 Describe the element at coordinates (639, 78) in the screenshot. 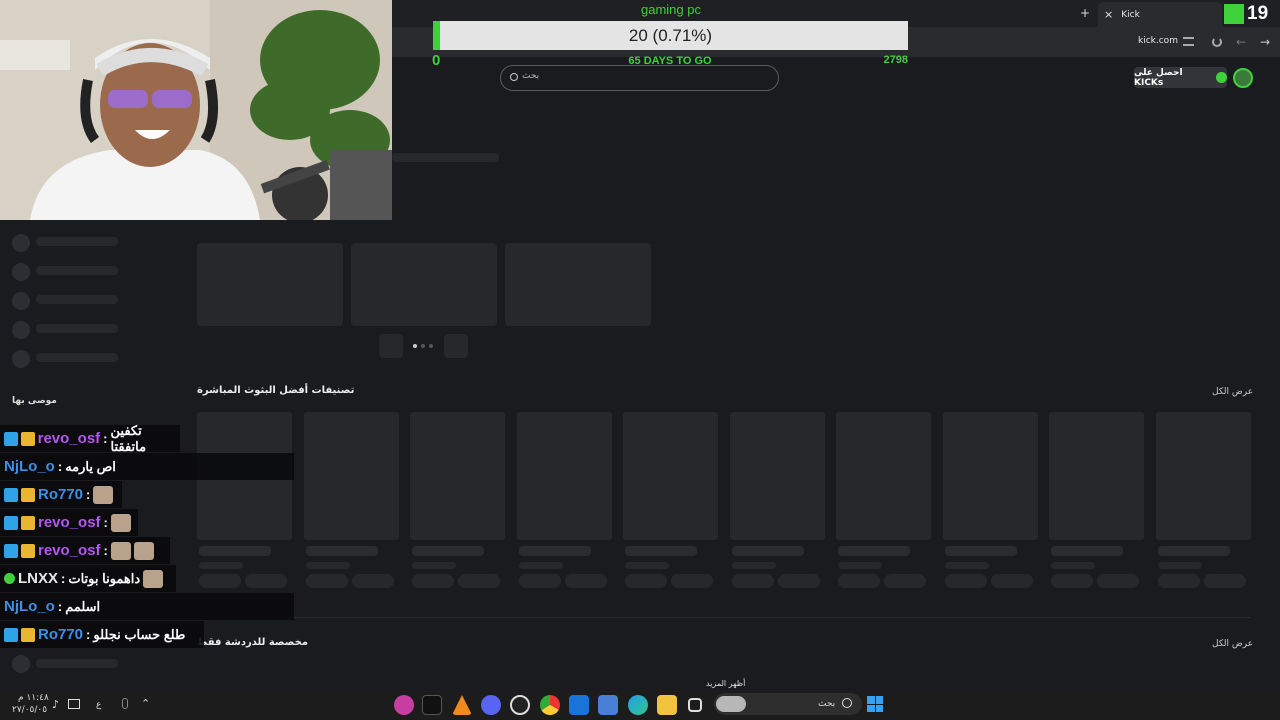

I see `search-input` at that location.